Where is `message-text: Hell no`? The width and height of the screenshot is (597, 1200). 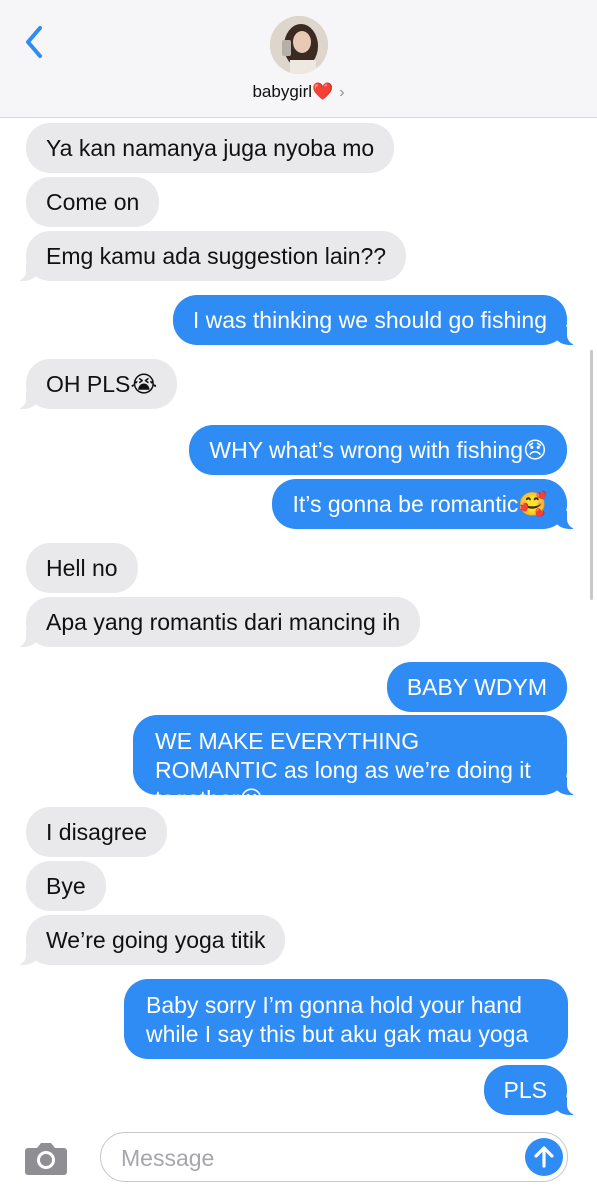 message-text: Hell no is located at coordinates (82, 567).